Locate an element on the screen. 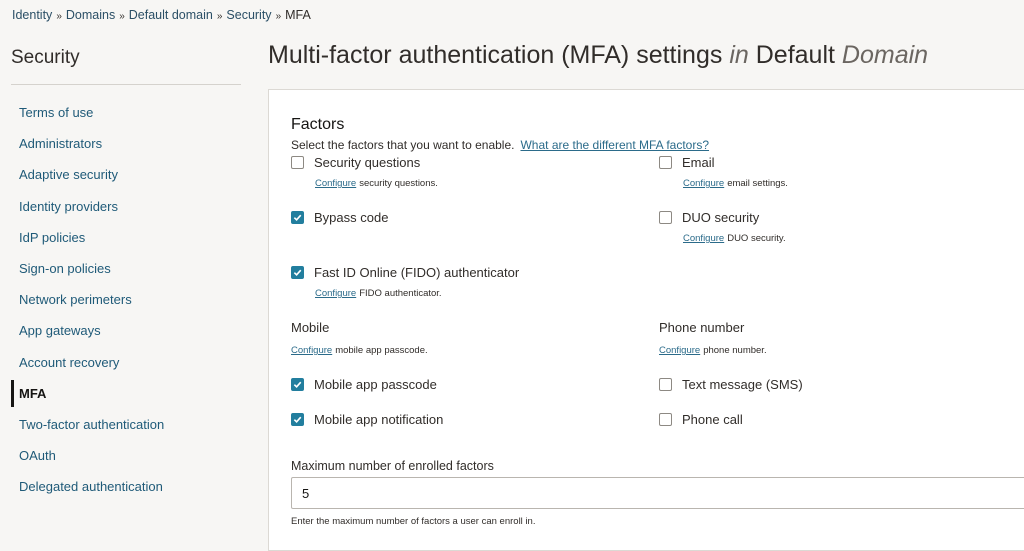 The height and width of the screenshot is (551, 1024). bypass-code-label: Bypass code is located at coordinates (351, 217).